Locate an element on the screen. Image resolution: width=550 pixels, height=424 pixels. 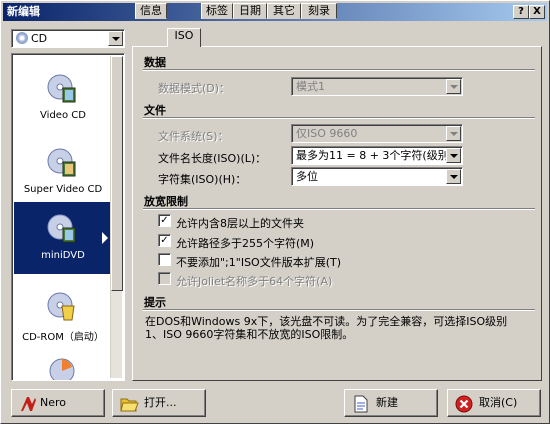
tab-iso: ISO is located at coordinates (184, 37).